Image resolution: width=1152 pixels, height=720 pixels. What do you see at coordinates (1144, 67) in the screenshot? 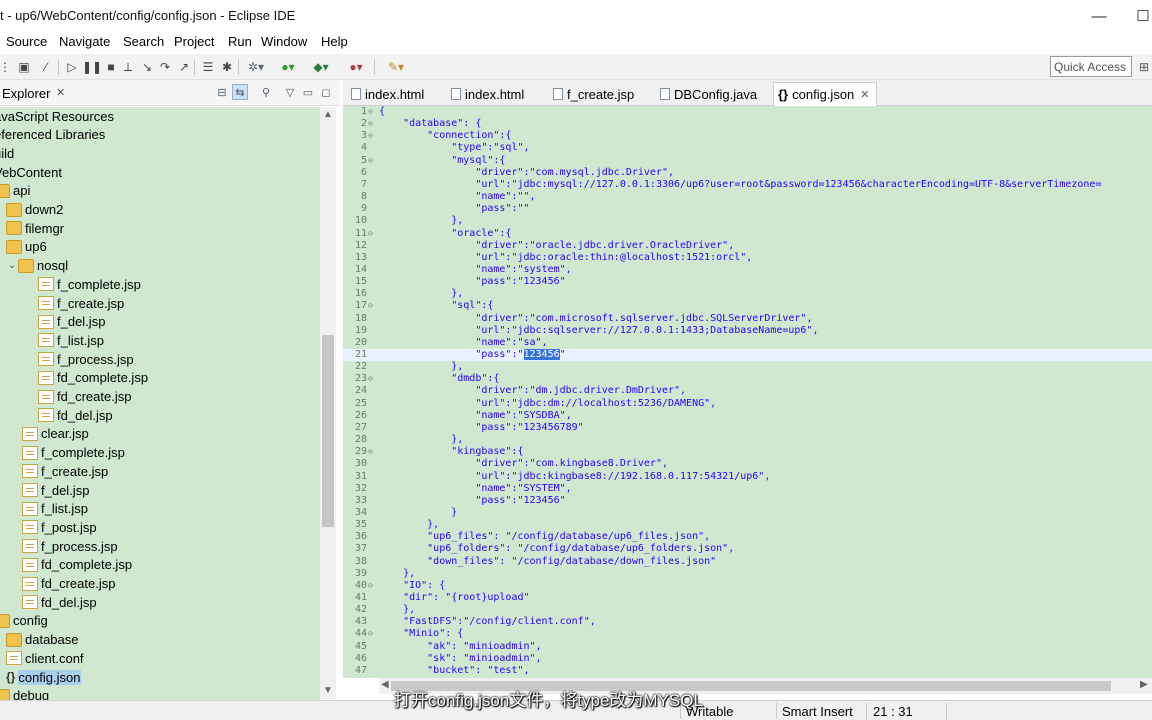
I see `perspective-icon: ⊞` at bounding box center [1144, 67].